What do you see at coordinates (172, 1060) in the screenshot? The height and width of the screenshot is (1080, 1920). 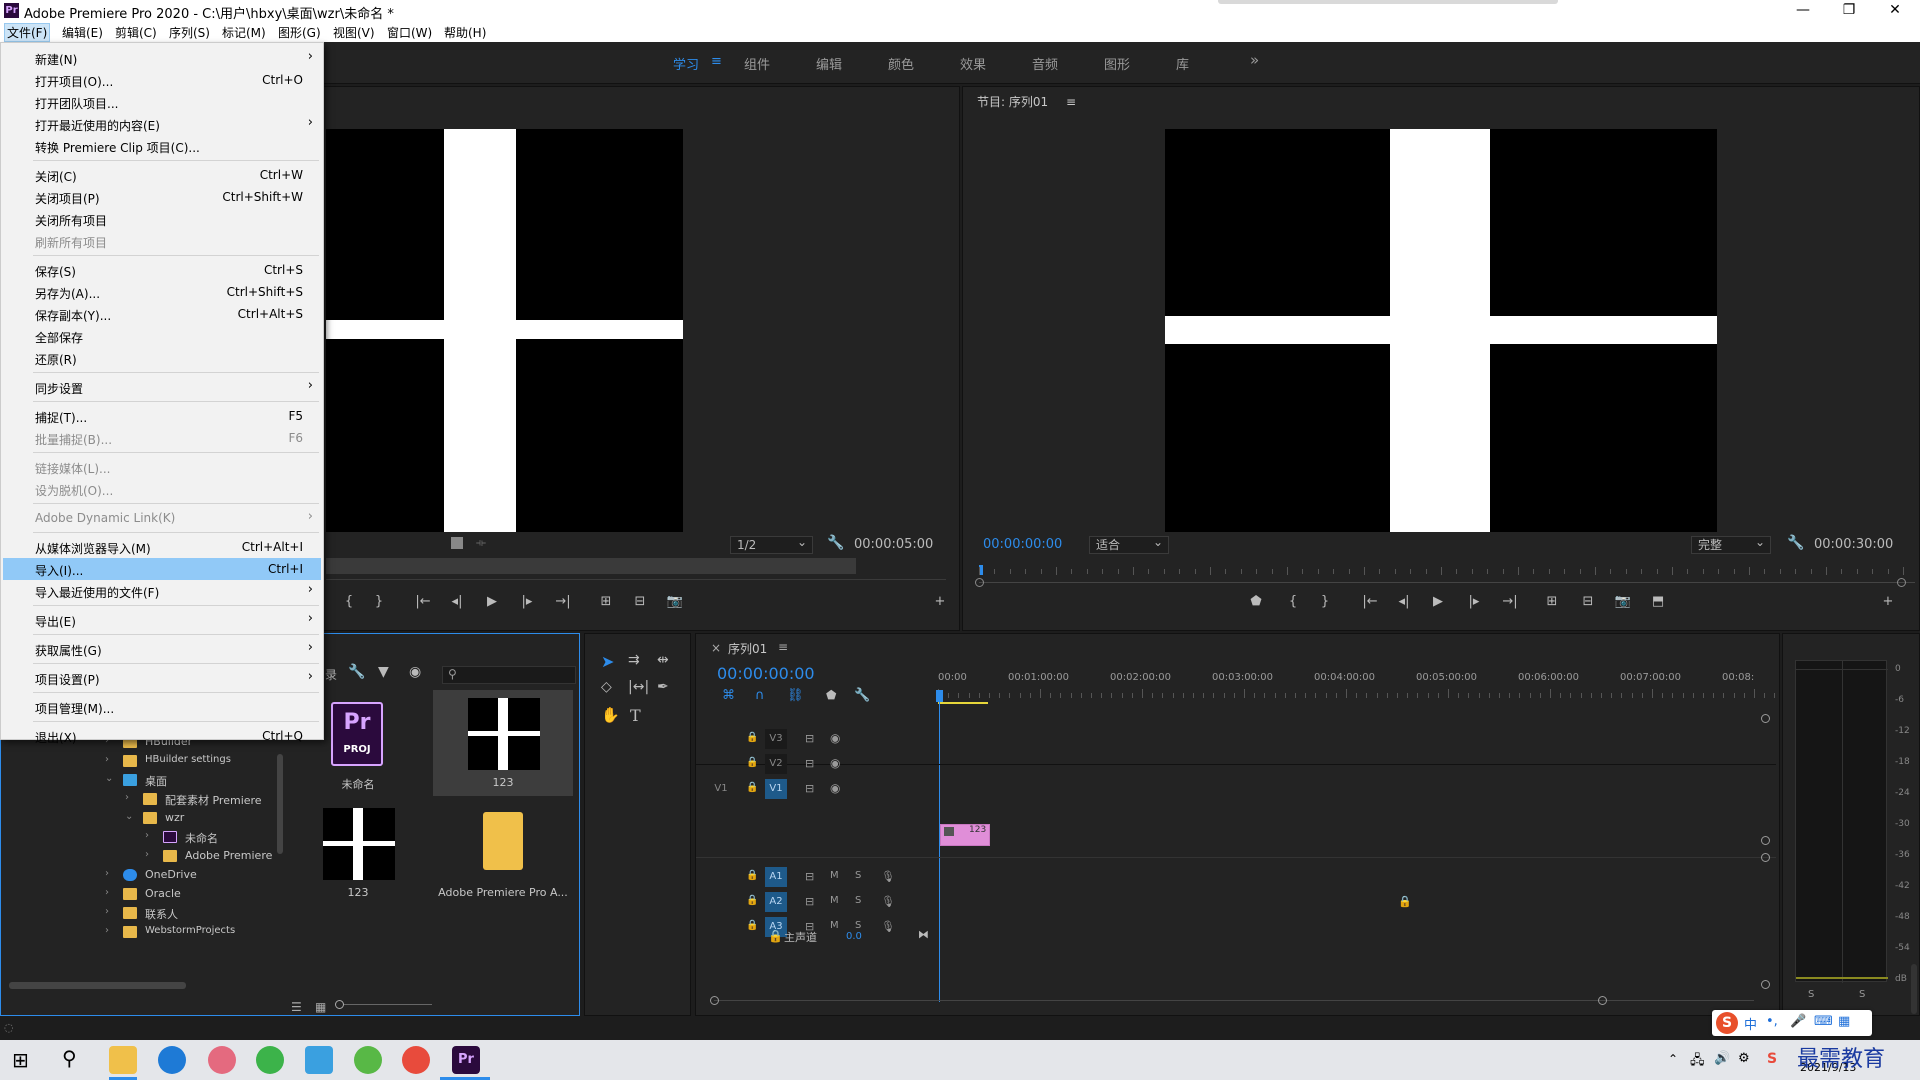 I see `edge-browser-icon` at bounding box center [172, 1060].